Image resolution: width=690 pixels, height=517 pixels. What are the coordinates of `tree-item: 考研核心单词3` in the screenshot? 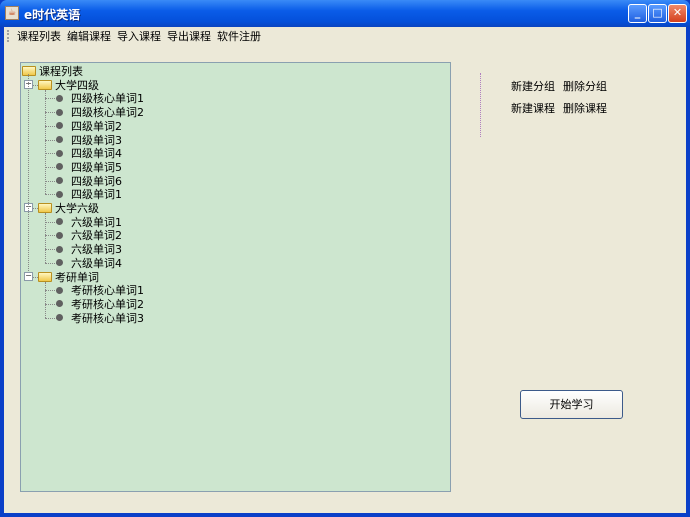 It's located at (100, 318).